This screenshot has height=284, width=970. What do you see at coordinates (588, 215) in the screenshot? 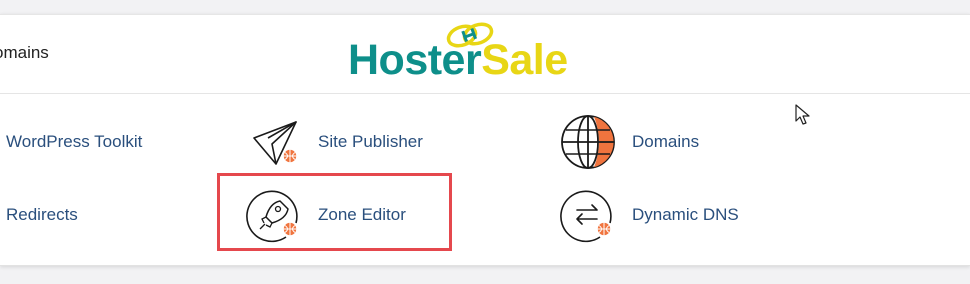
I see `swap-arrows-icon` at bounding box center [588, 215].